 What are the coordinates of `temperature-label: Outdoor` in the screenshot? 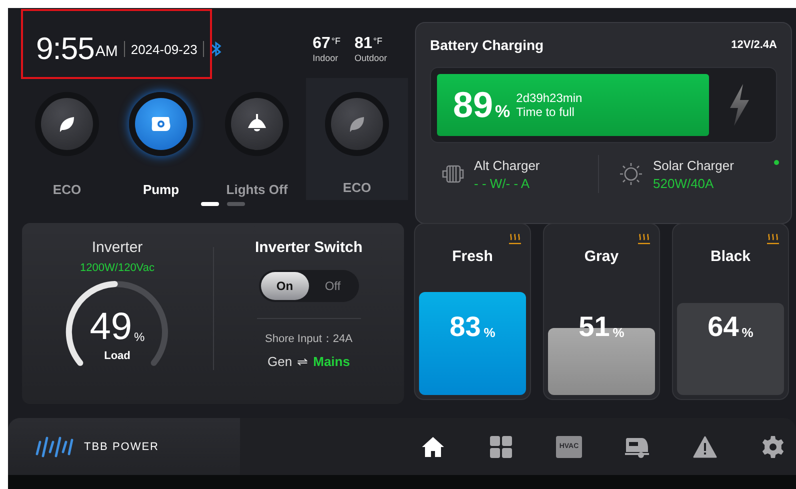 It's located at (370, 58).